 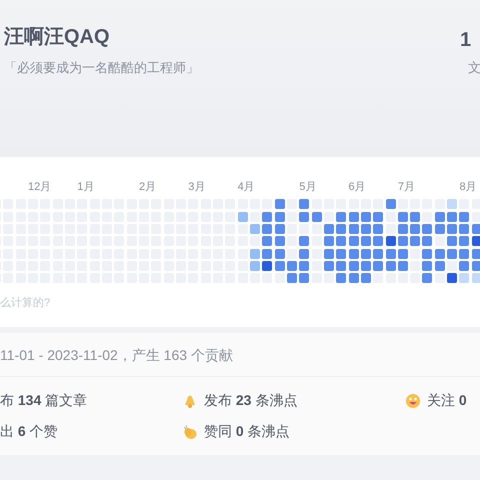 What do you see at coordinates (473, 68) in the screenshot?
I see `stat-label: 文` at bounding box center [473, 68].